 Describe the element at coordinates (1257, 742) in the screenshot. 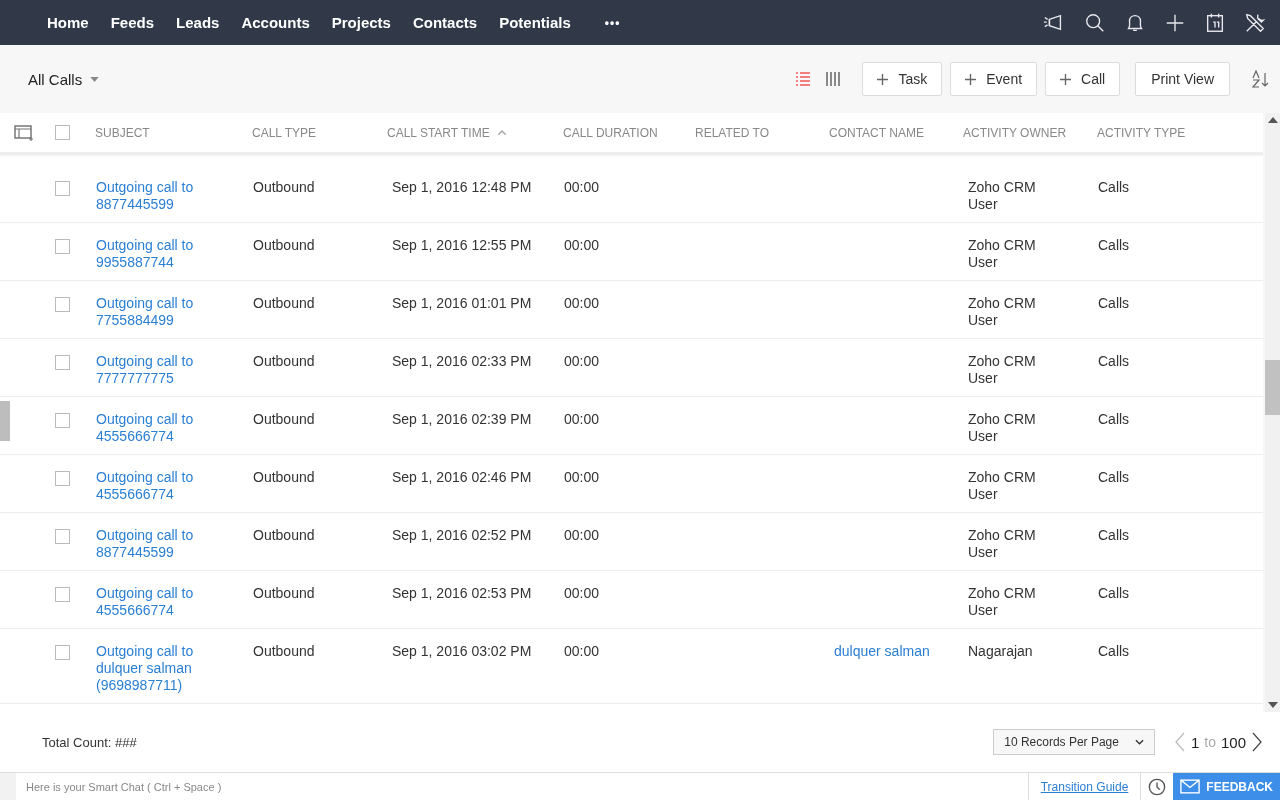

I see `next-page-icon` at that location.